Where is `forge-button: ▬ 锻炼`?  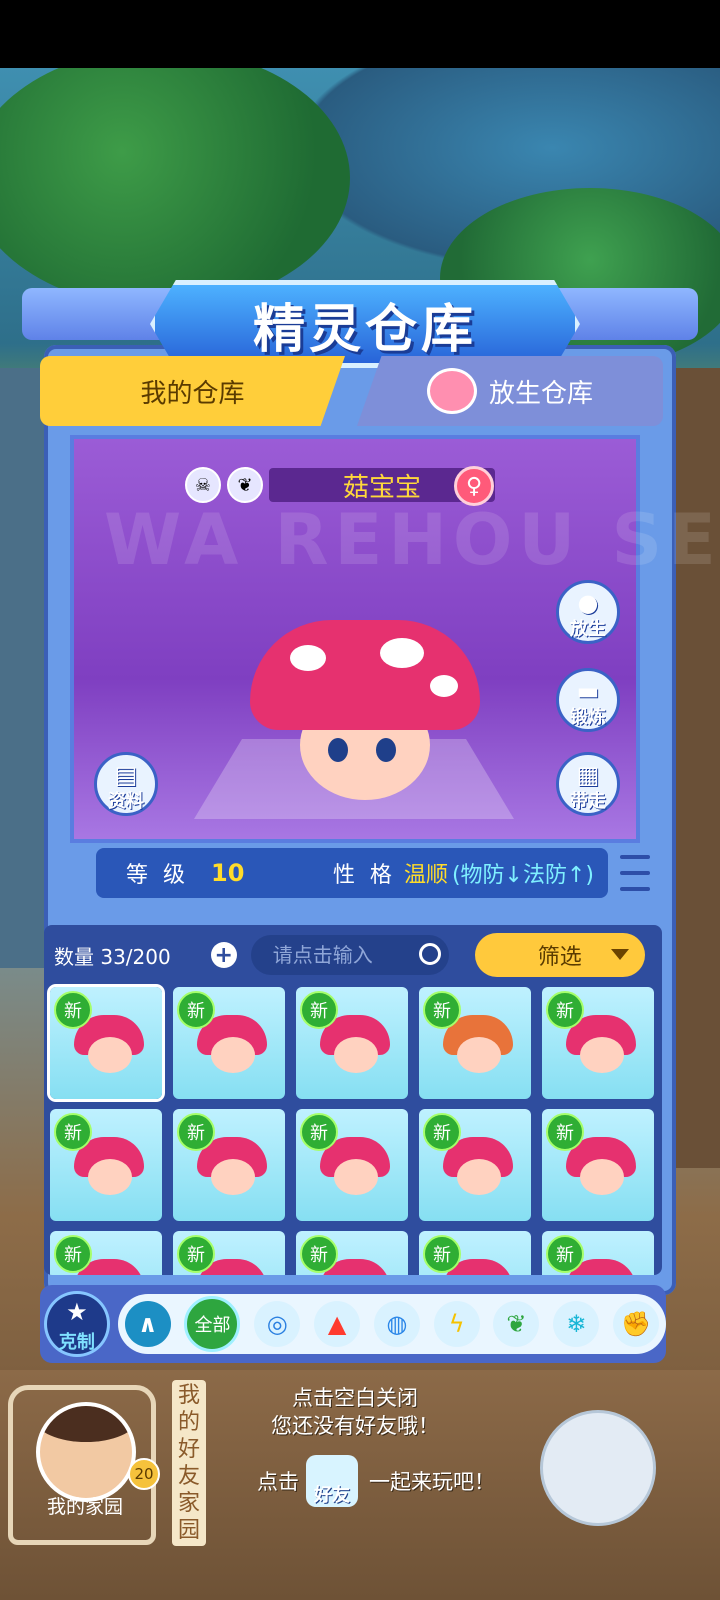
forge-button: ▬ 锻炼 is located at coordinates (588, 700).